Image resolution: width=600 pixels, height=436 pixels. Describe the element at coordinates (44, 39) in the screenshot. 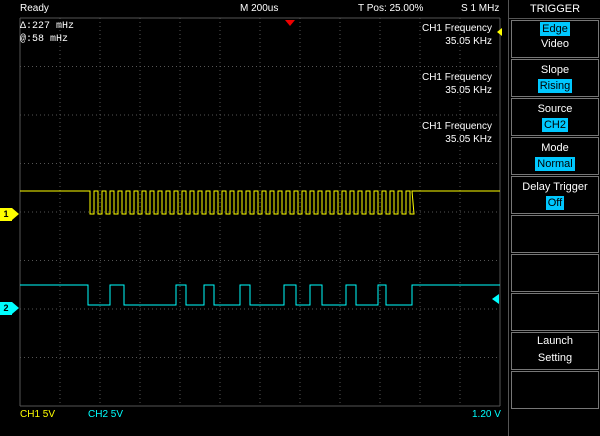

I see `cursor-at: @:58 mHz` at that location.